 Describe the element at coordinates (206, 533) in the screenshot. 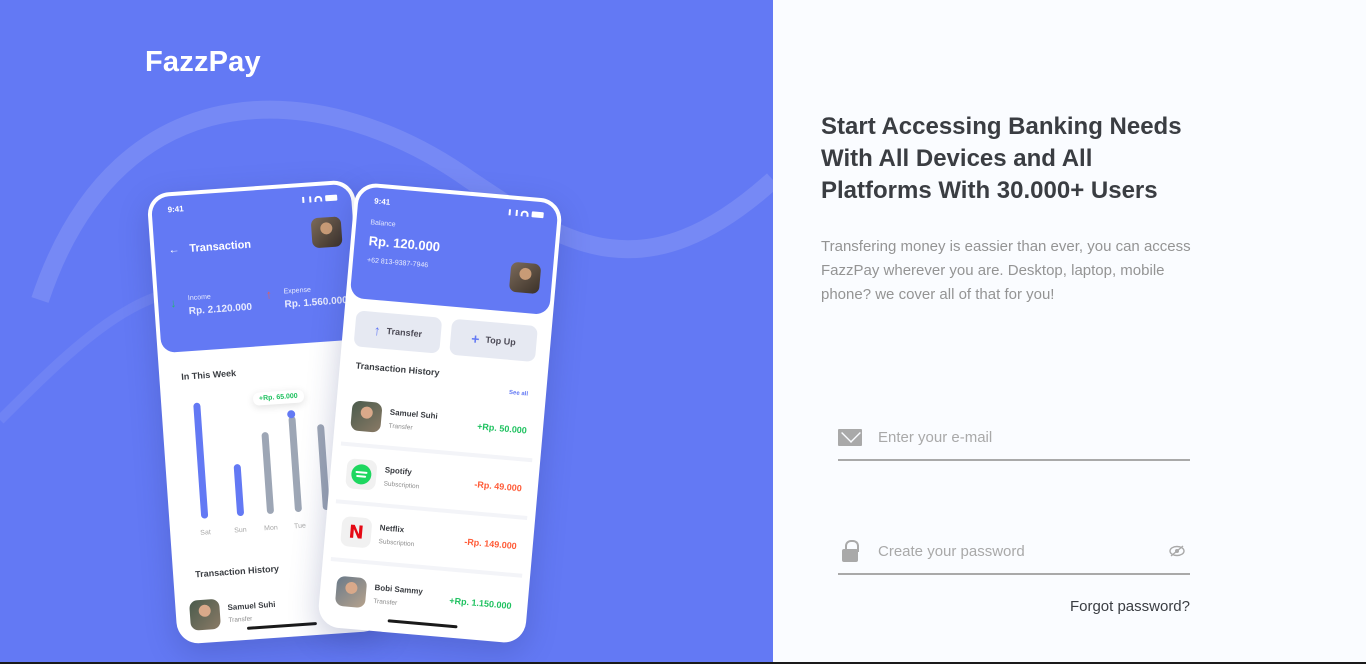

I see `chart-day-label: Sat` at that location.